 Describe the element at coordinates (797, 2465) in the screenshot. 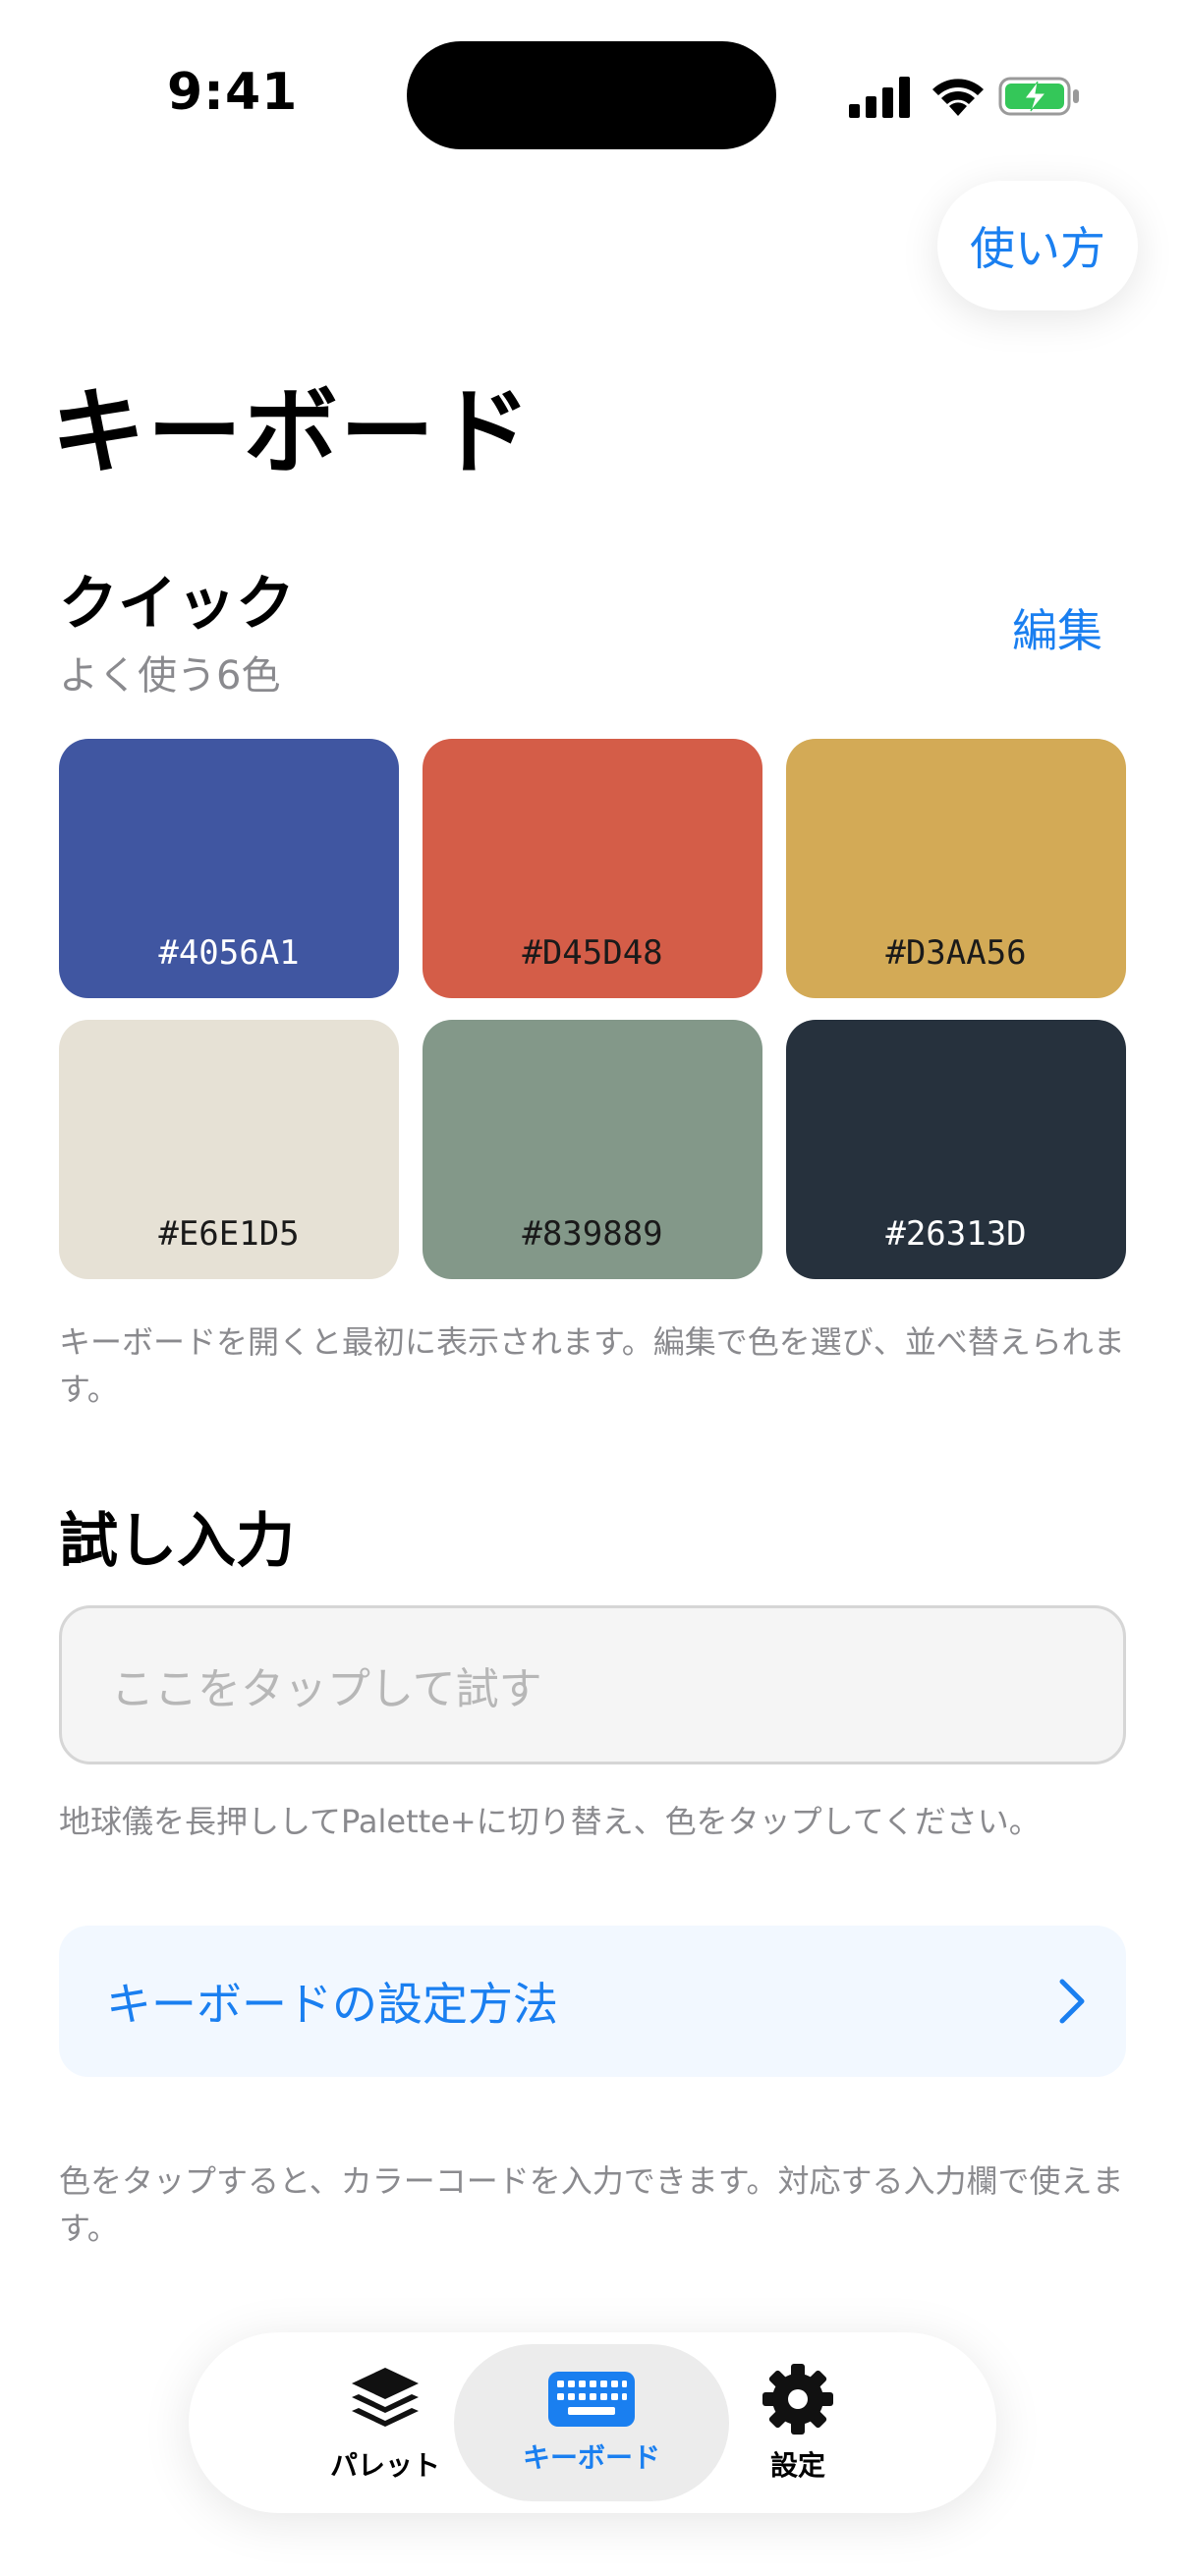

I see `tab-label: 設定` at that location.